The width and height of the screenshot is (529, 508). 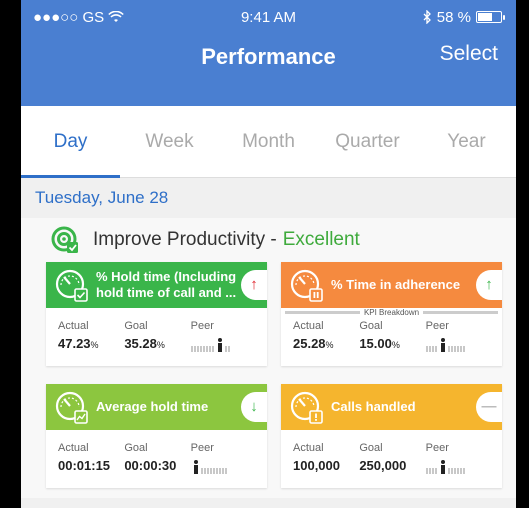 What do you see at coordinates (254, 407) in the screenshot?
I see `trend-down-icon: ↓` at bounding box center [254, 407].